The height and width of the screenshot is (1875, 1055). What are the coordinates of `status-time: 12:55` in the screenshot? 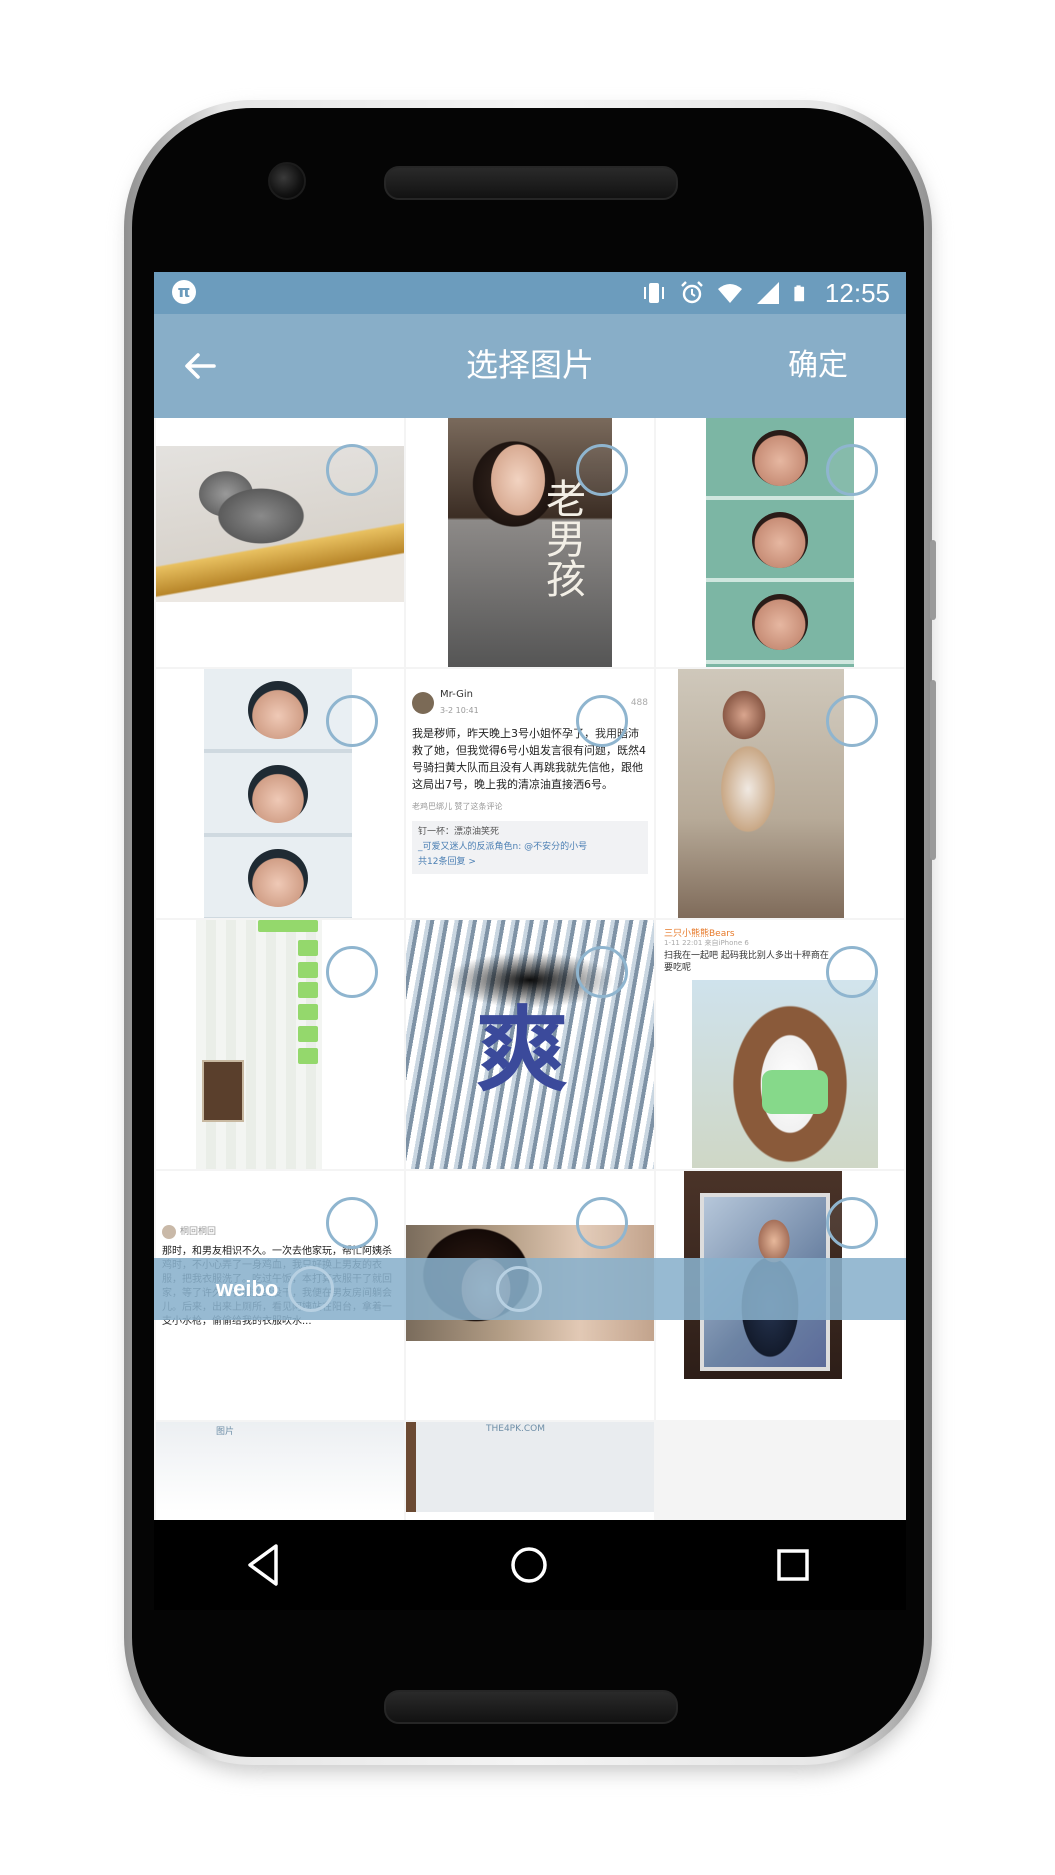 It's located at (857, 292).